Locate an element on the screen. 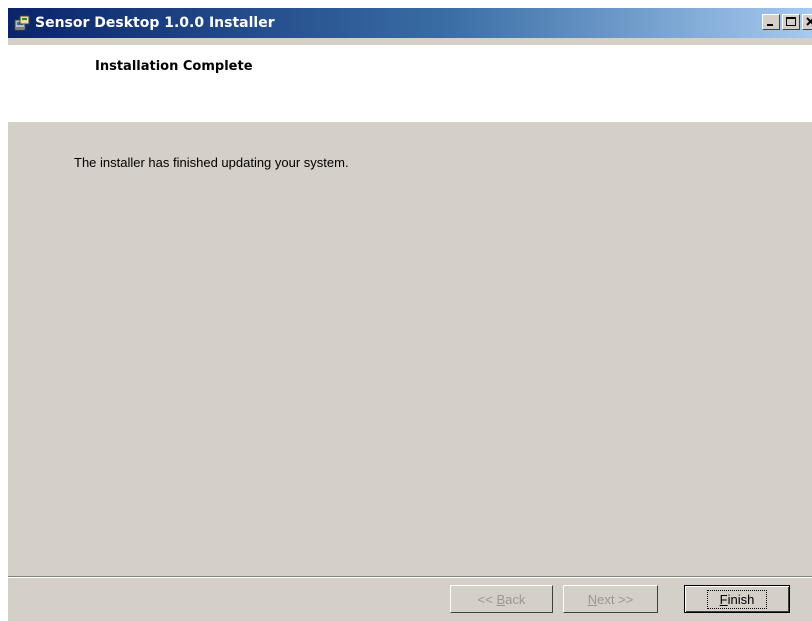 This screenshot has width=812, height=621. maximize-button is located at coordinates (791, 22).